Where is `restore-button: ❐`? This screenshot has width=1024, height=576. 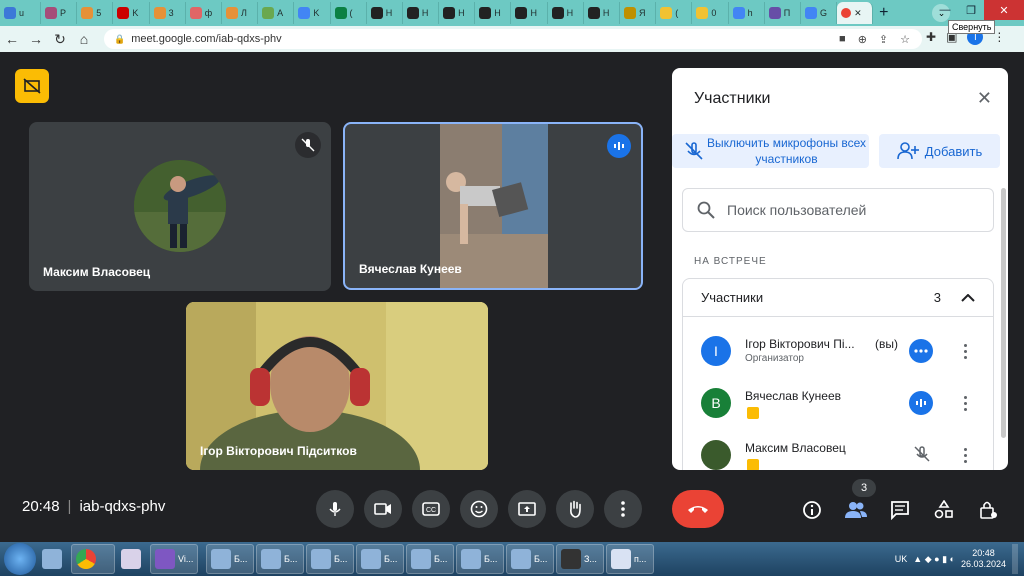 restore-button: ❐ is located at coordinates (971, 10).